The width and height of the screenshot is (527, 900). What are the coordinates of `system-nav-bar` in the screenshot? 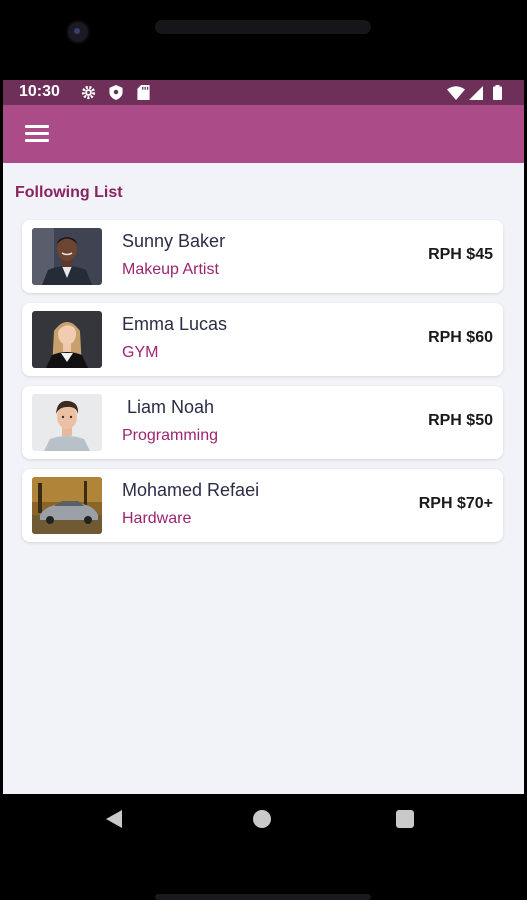 It's located at (263, 819).